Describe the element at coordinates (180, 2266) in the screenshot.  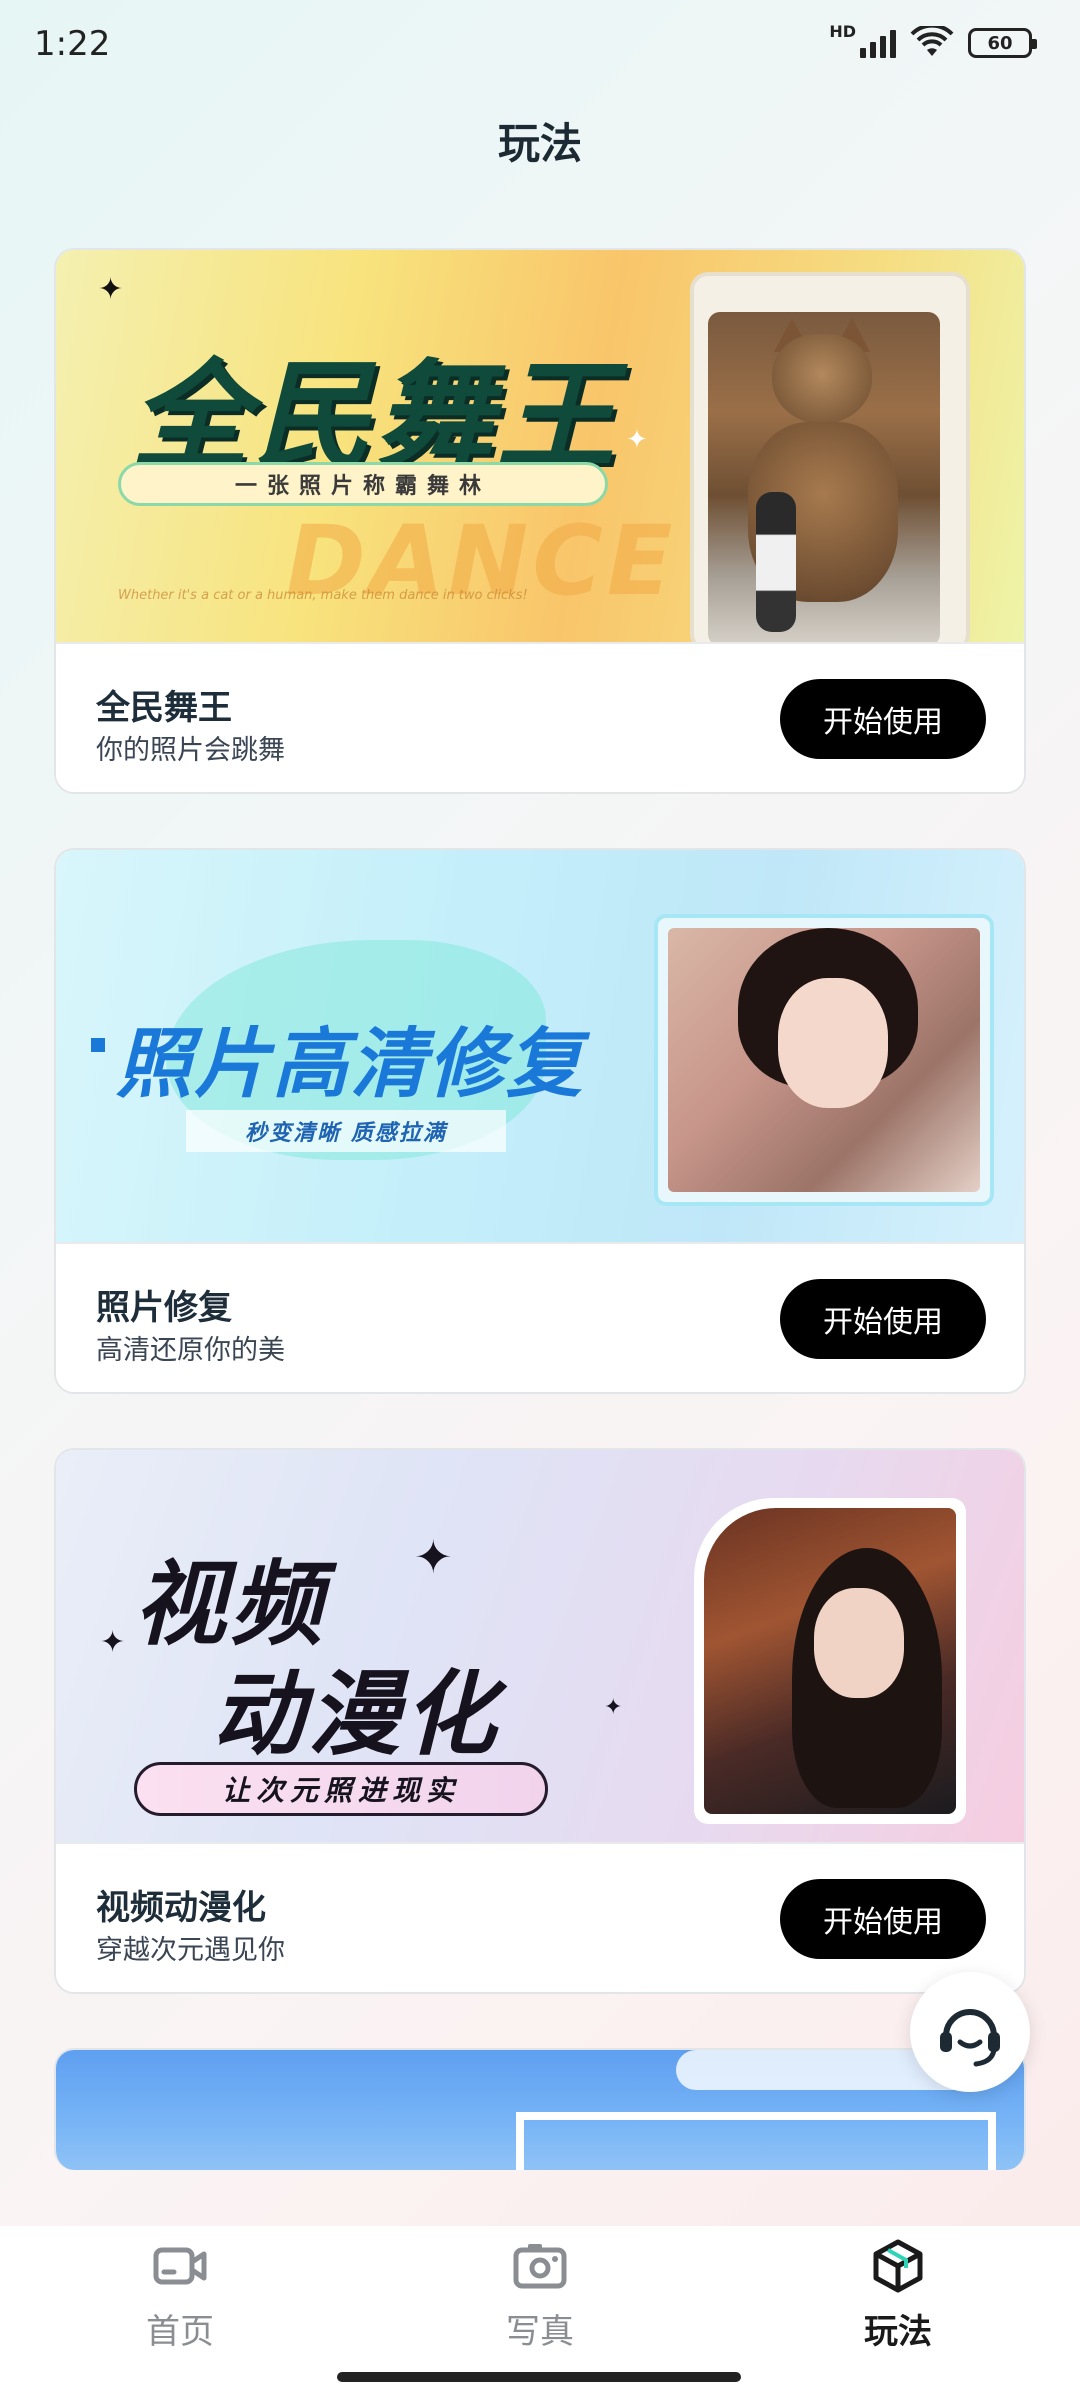
I see `video-camera-icon` at that location.